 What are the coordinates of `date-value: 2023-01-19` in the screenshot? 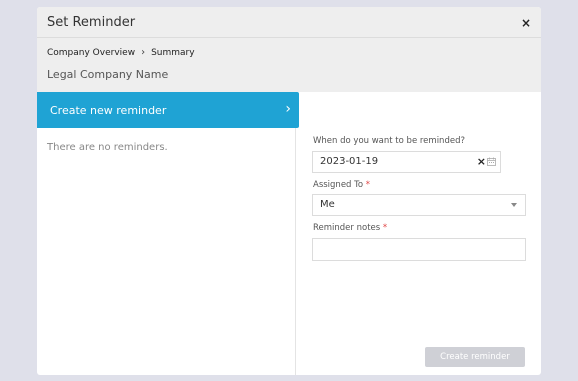 It's located at (349, 161).